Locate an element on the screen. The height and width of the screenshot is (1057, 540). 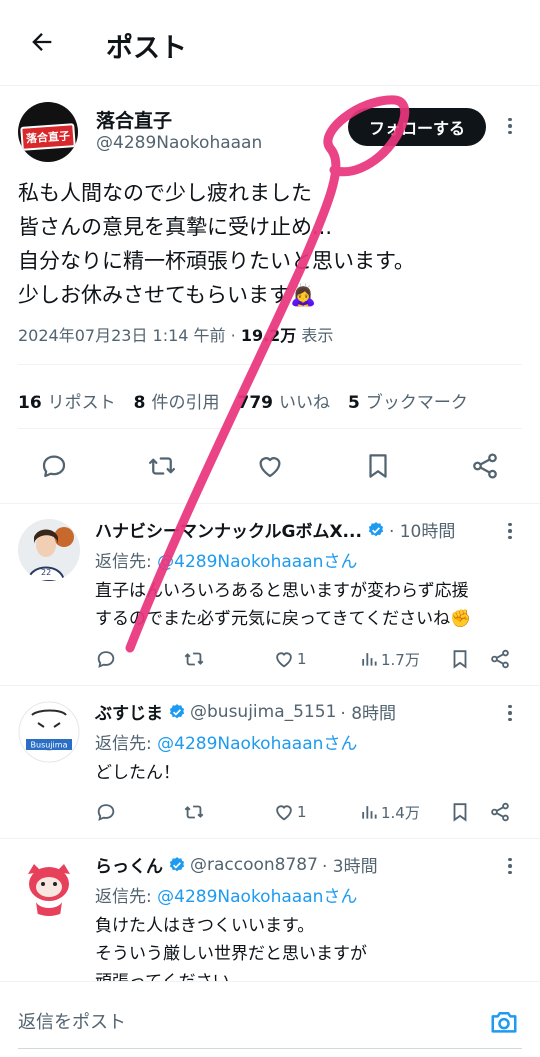
post-meta: 2024年07月23日 1:14 午前 · 19.2万 表示 is located at coordinates (175, 334).